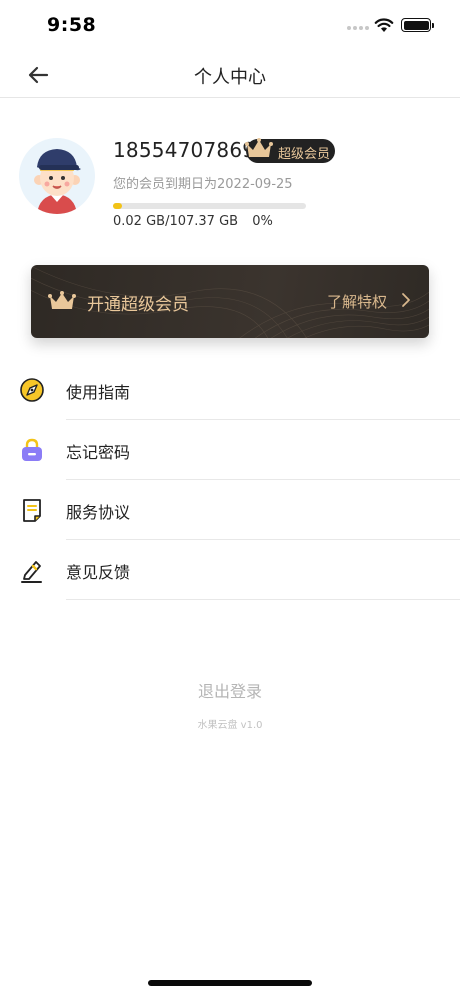 Image resolution: width=460 pixels, height=995 pixels. What do you see at coordinates (230, 301) in the screenshot?
I see `vip-upgrade-banner: 开通超级会员 了解特权` at bounding box center [230, 301].